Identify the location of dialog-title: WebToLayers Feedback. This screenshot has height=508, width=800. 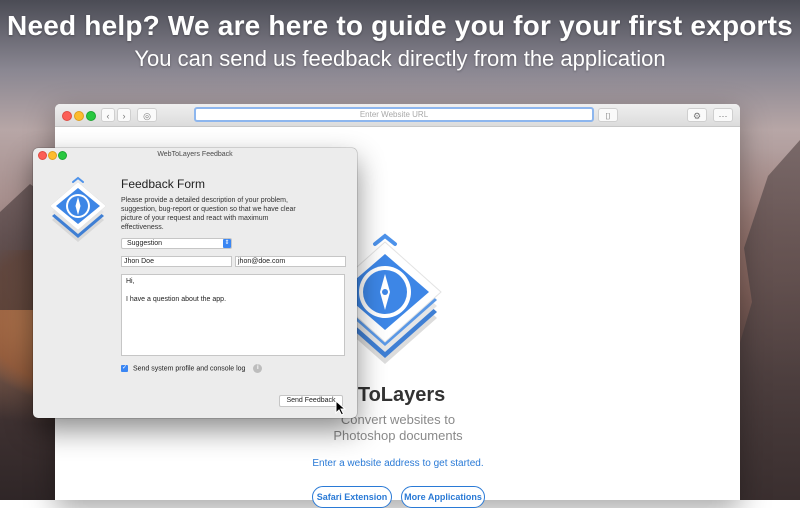
(195, 154).